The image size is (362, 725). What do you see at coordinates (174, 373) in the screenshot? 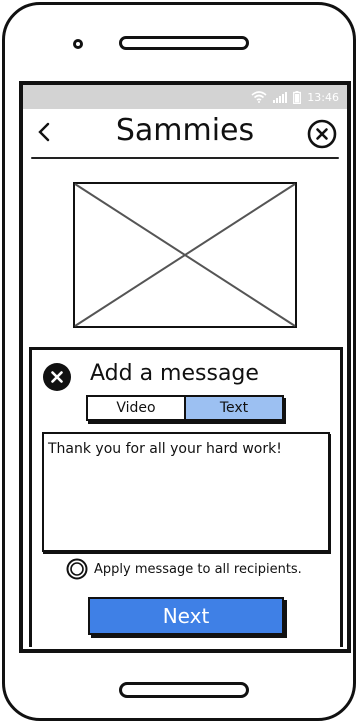
I see `sheet-title: Add a message` at bounding box center [174, 373].